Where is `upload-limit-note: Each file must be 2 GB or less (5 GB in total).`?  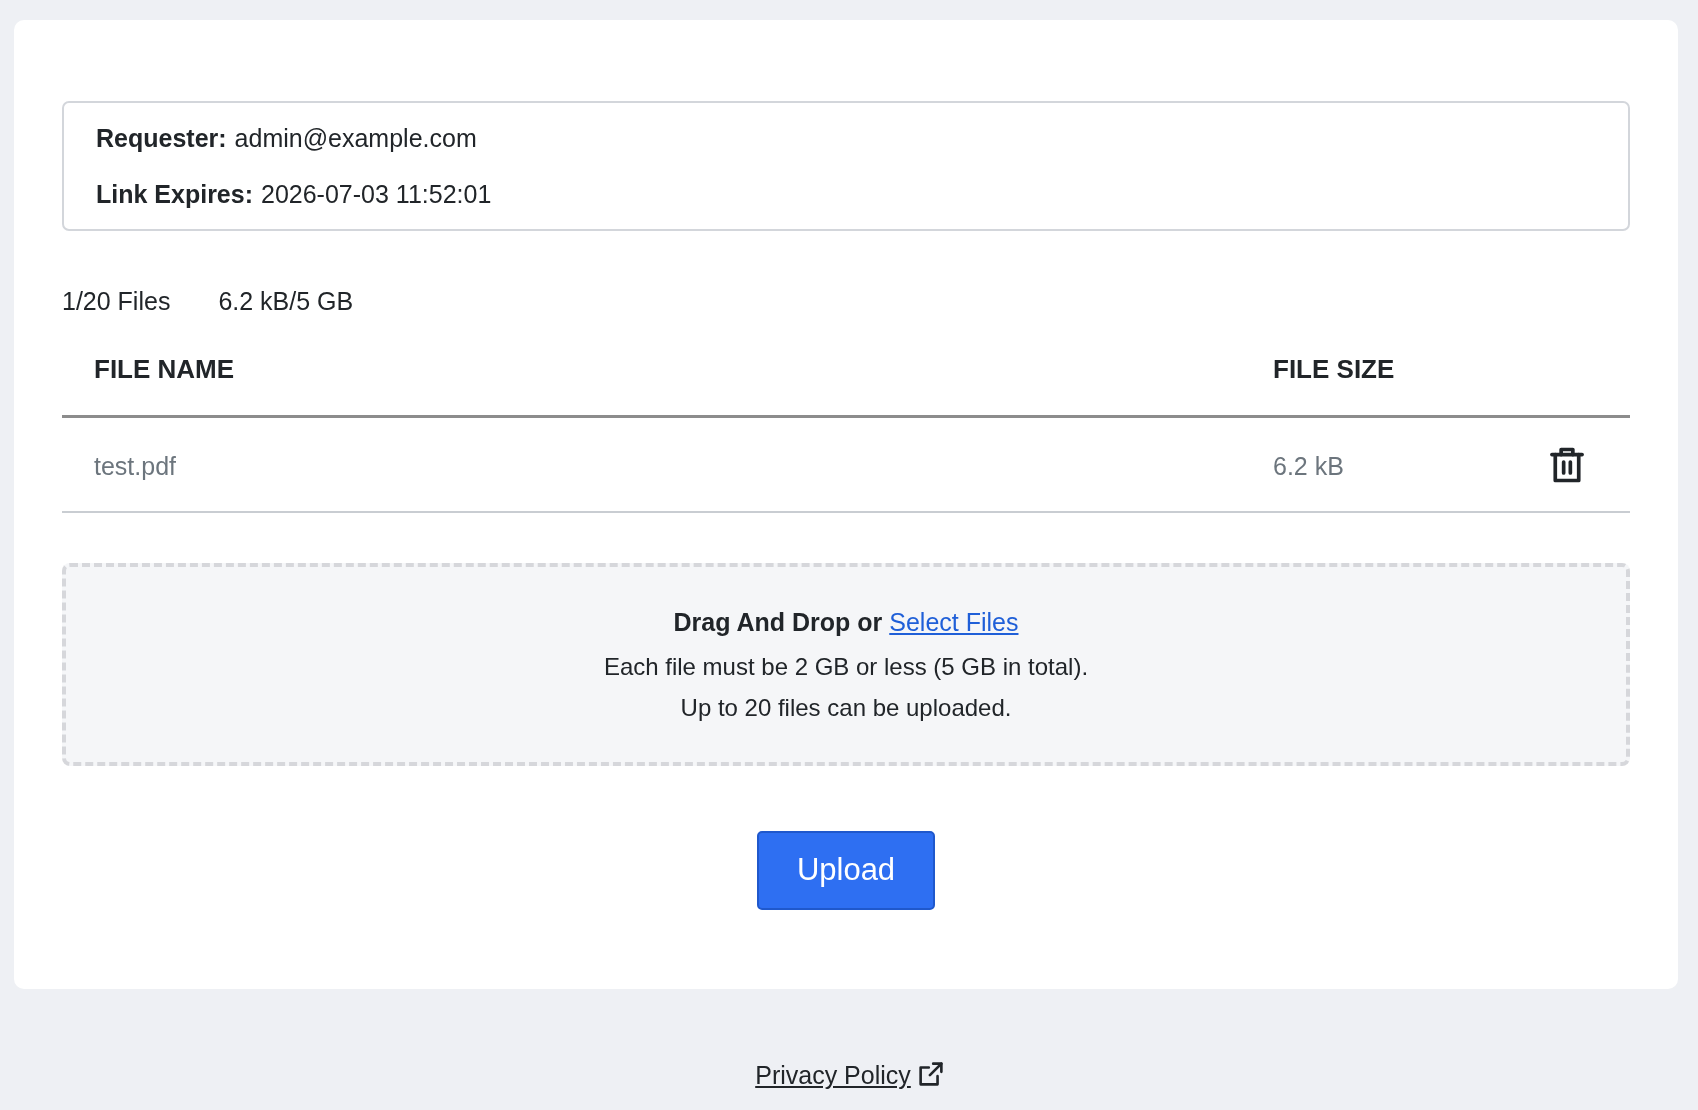 upload-limit-note: Each file must be 2 GB or less (5 GB in total). is located at coordinates (846, 667).